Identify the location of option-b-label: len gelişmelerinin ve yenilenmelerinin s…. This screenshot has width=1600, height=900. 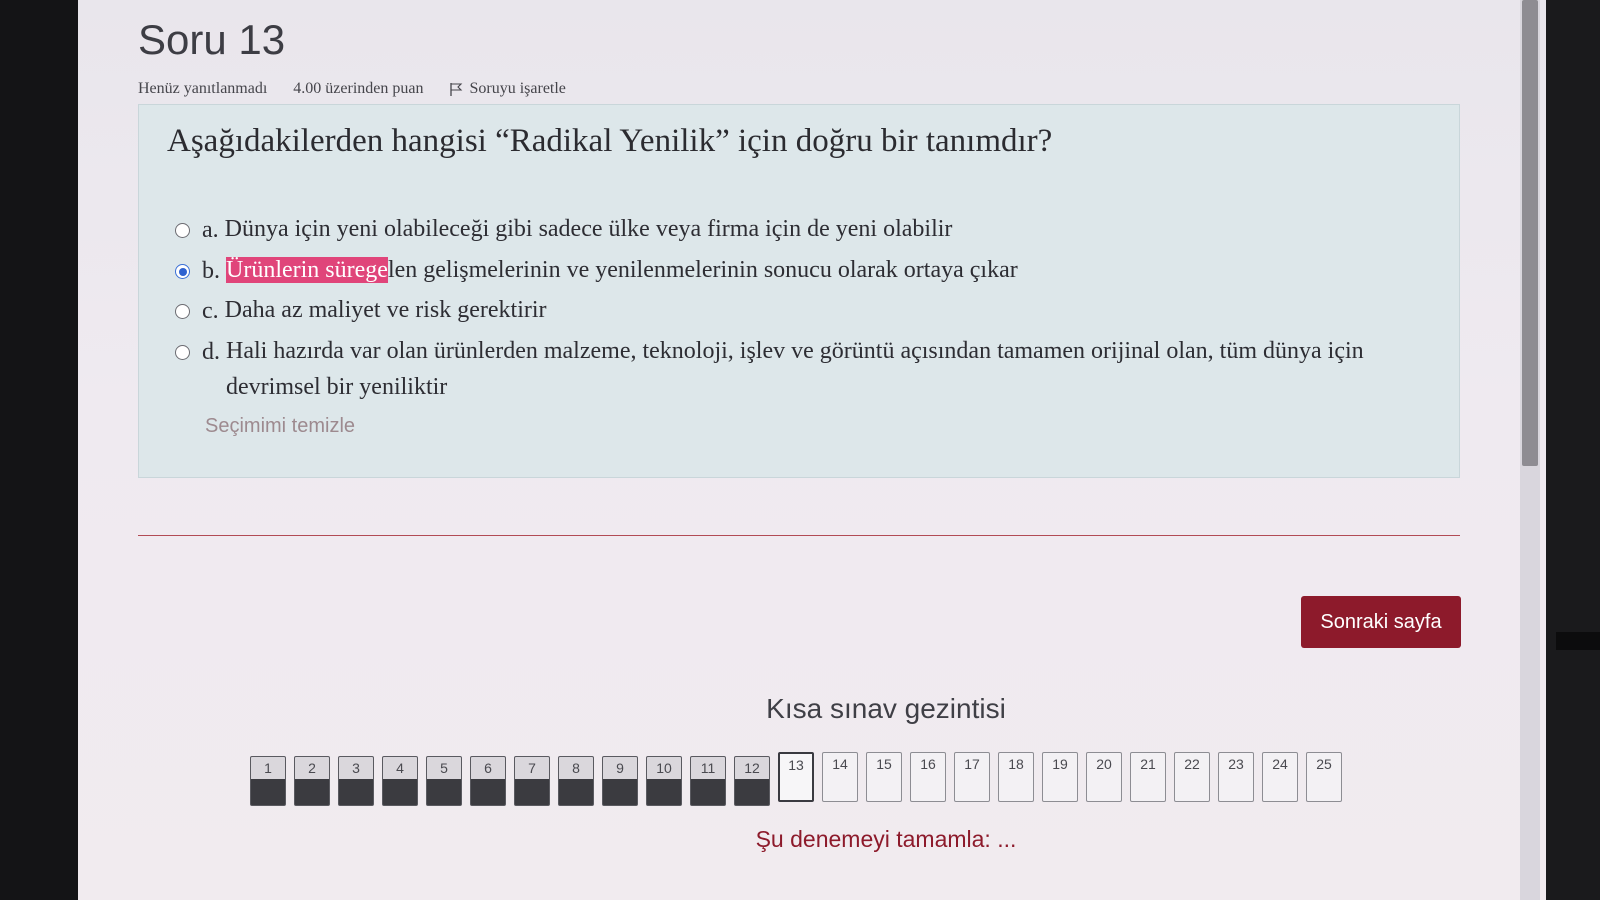
(702, 270).